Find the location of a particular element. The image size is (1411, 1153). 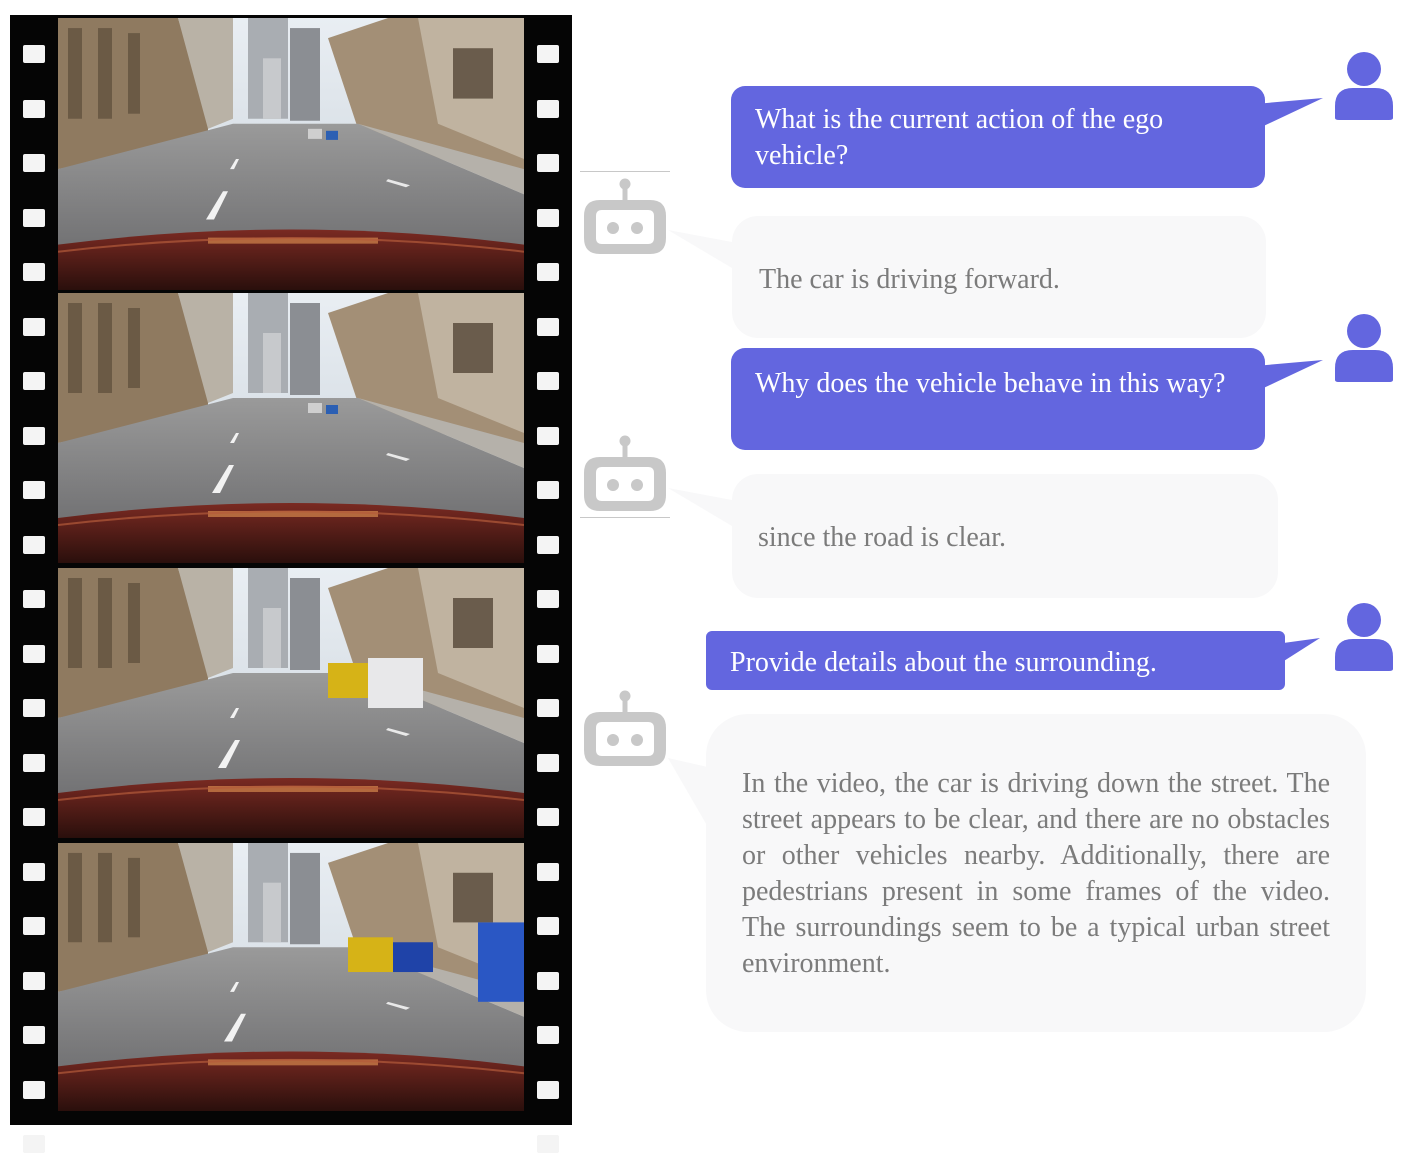

answer-text-2: since the road is clear. is located at coordinates (882, 537).